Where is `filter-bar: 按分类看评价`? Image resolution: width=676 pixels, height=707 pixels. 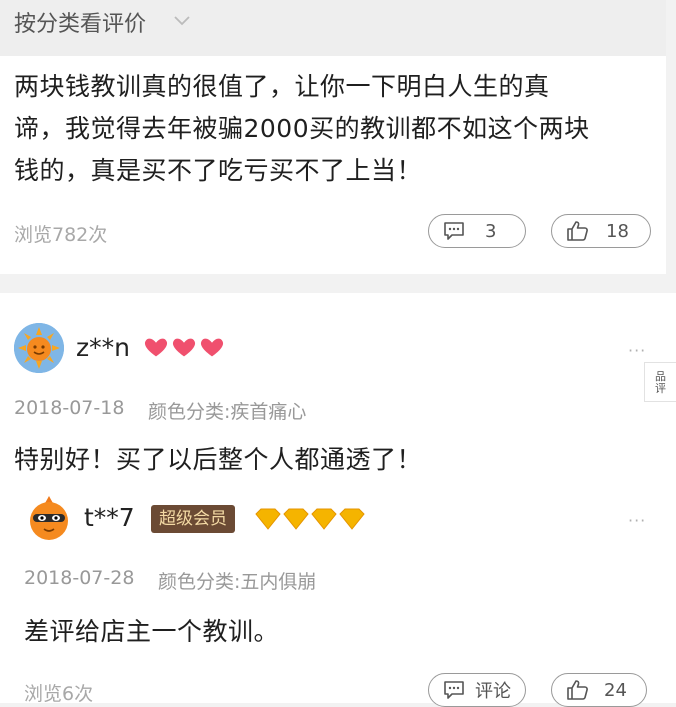 filter-bar: 按分类看评价 is located at coordinates (333, 28).